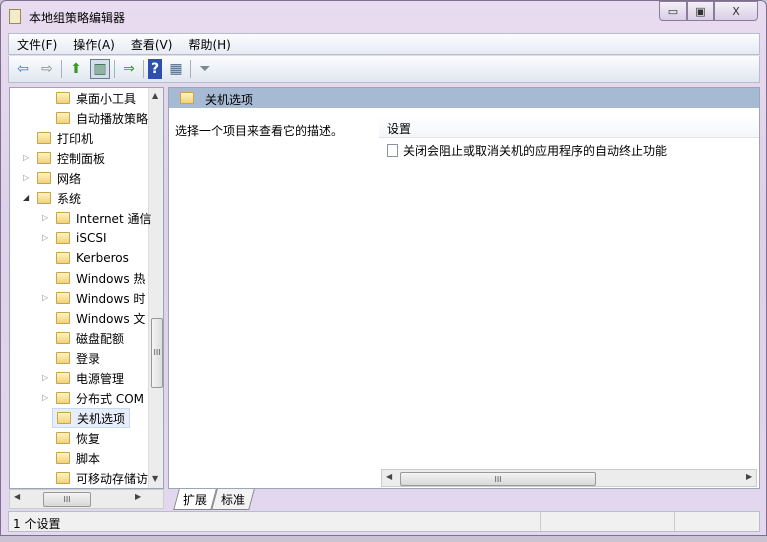 The height and width of the screenshot is (542, 767). Describe the element at coordinates (102, 258) in the screenshot. I see `tree-item-label: Kerberos` at that location.